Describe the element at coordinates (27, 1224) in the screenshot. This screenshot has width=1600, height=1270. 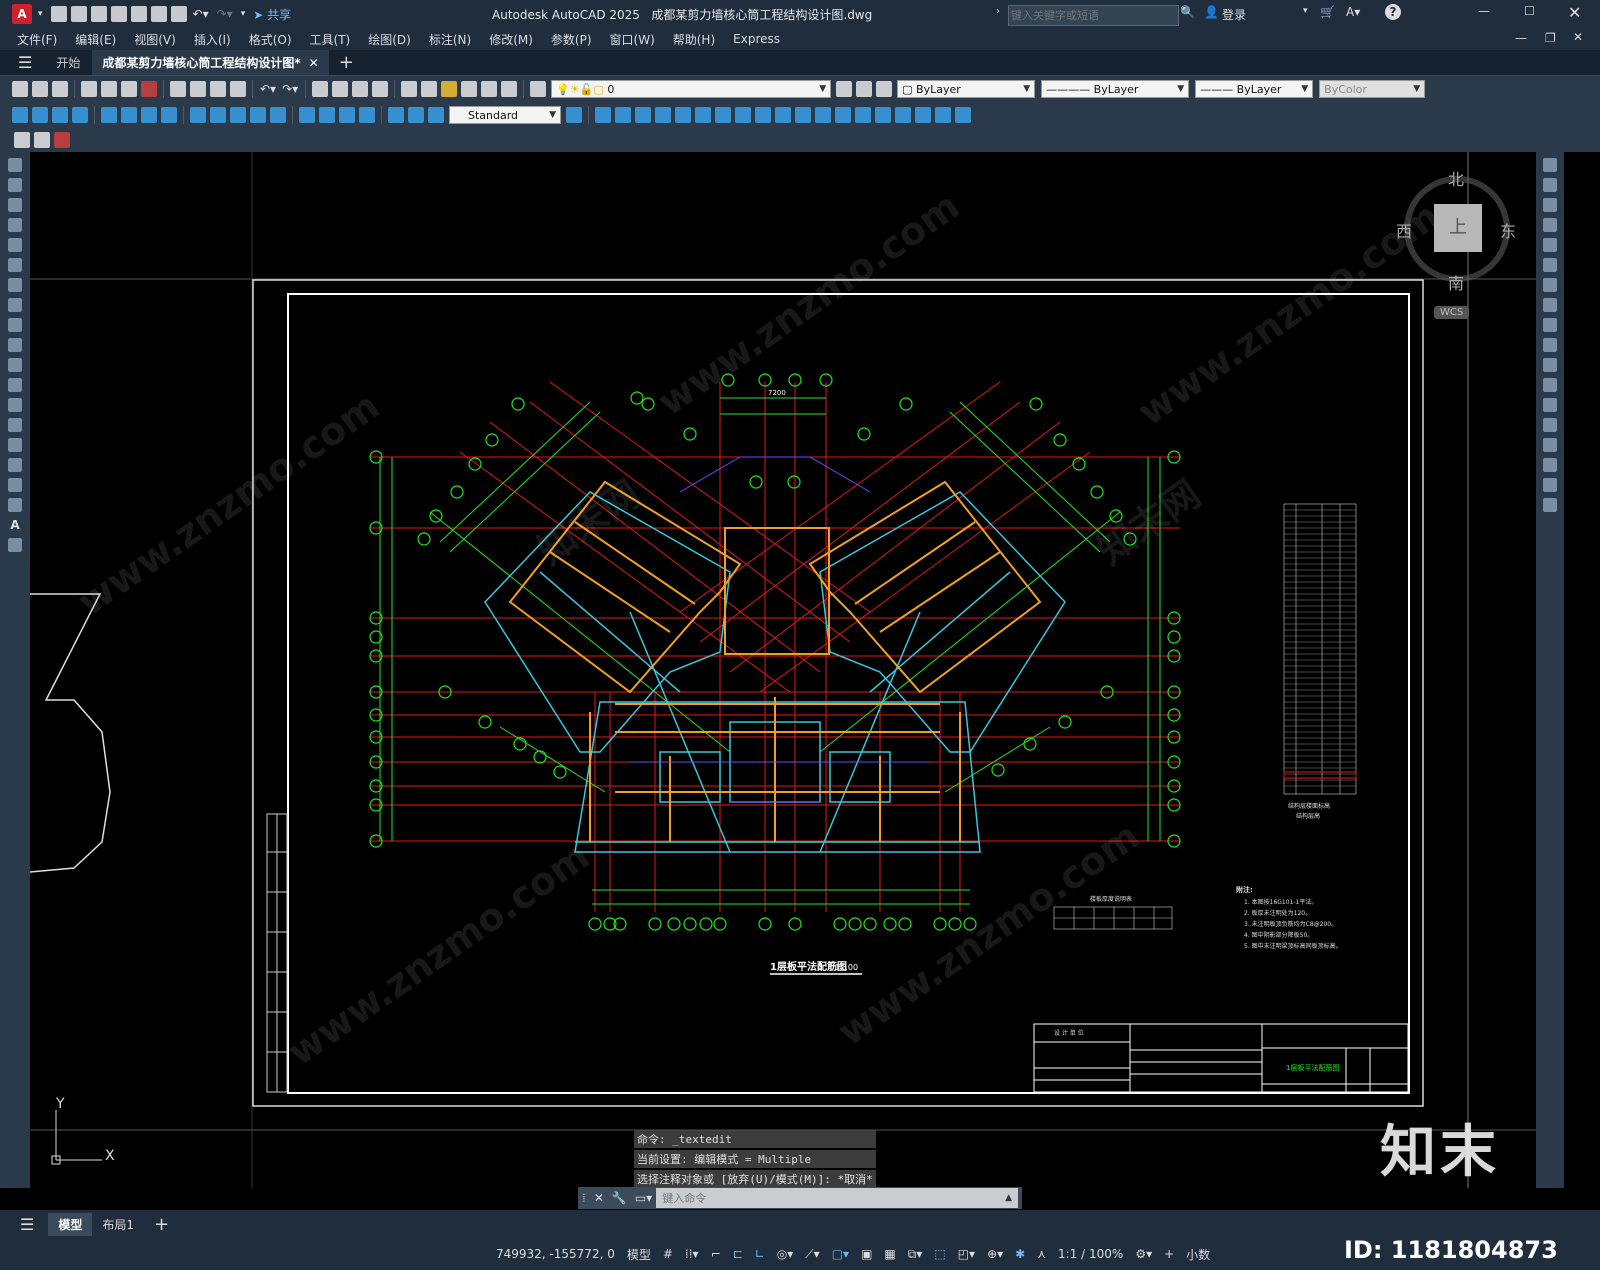
I see `layout-menu-icon: ☰` at that location.